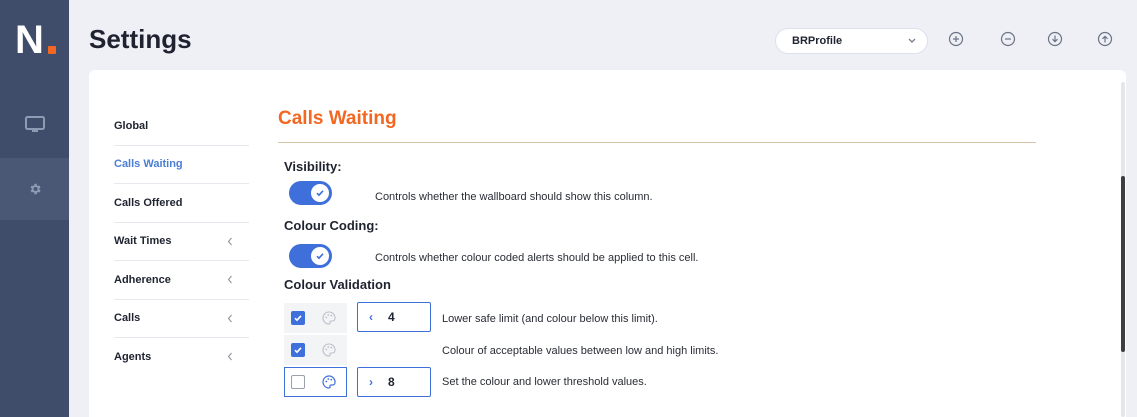  I want to click on nav-item-adherence: Adherence, so click(181, 280).